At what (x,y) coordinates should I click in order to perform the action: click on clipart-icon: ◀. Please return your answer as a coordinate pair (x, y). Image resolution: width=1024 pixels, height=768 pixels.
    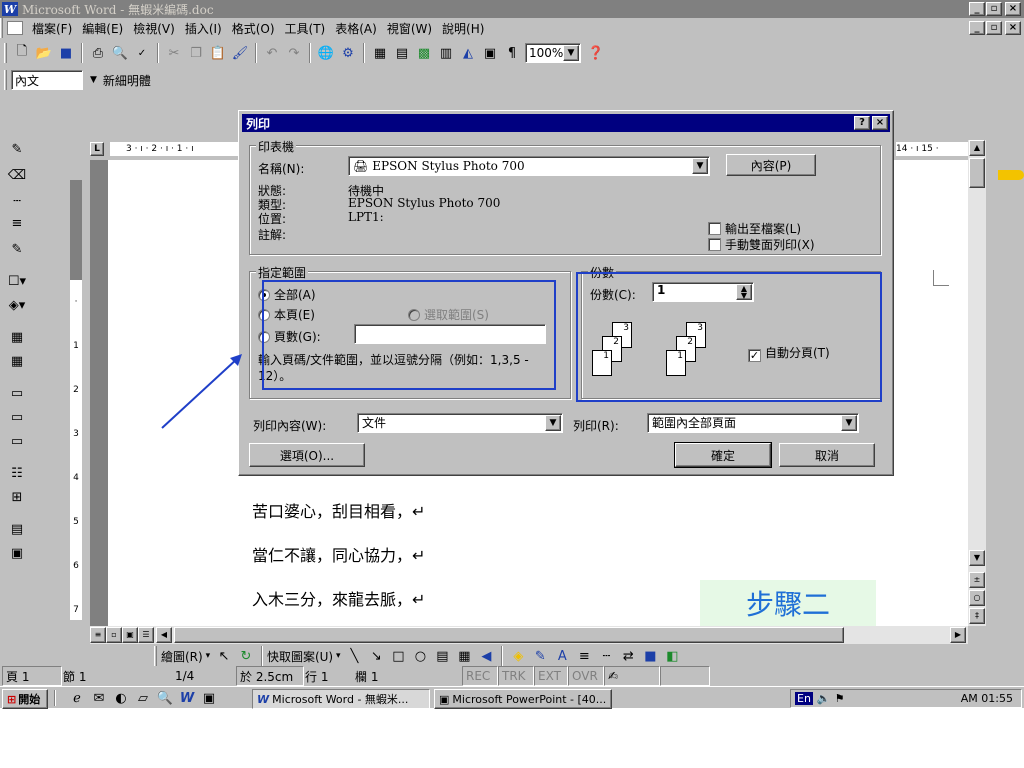
    Looking at the image, I should click on (486, 656).